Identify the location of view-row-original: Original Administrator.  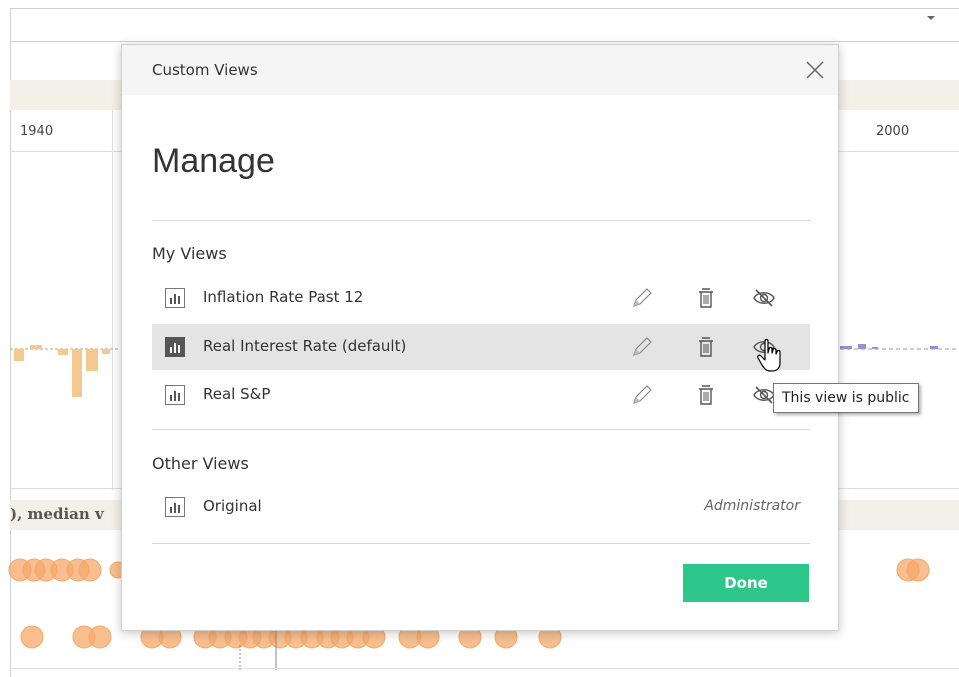
(481, 507).